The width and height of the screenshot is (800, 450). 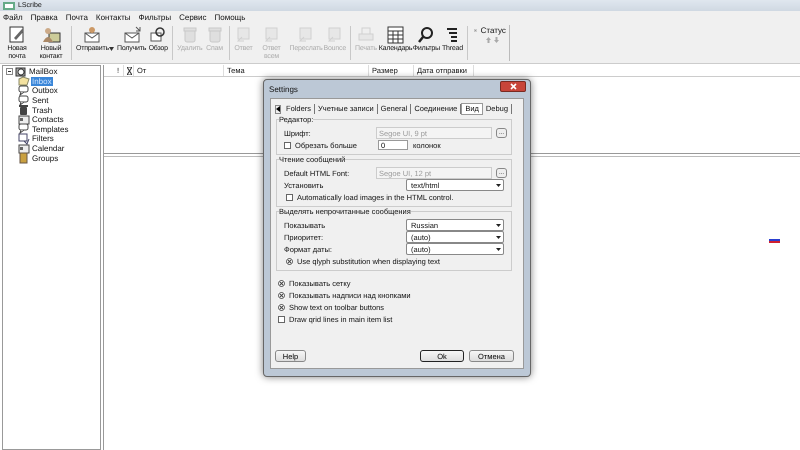 What do you see at coordinates (44, 17) in the screenshot?
I see `menu-item: Правка` at bounding box center [44, 17].